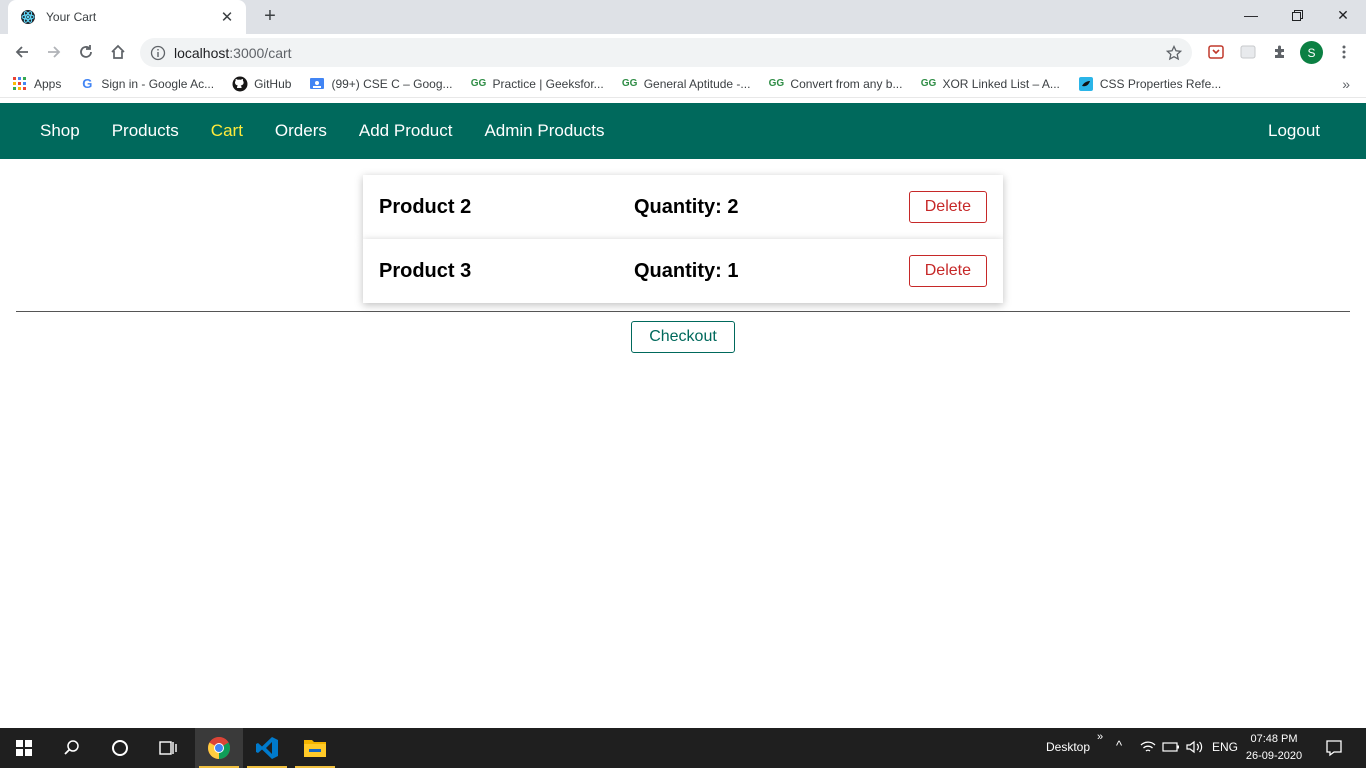 The height and width of the screenshot is (768, 1366). What do you see at coordinates (270, 16) in the screenshot?
I see `new-tab-plus-icon: +` at bounding box center [270, 16].